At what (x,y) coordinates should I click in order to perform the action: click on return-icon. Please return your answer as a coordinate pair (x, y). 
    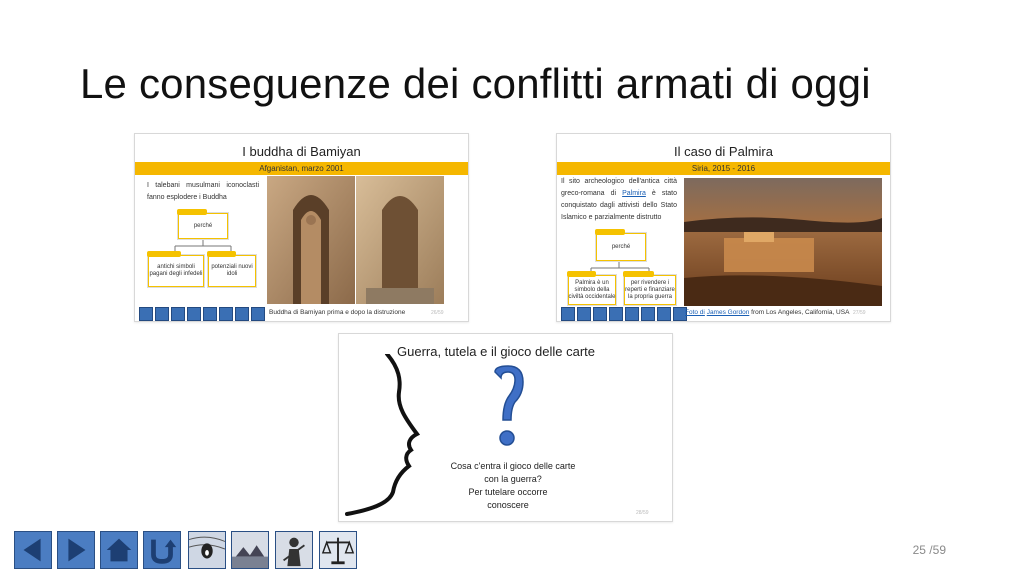
    Looking at the image, I should click on (164, 551).